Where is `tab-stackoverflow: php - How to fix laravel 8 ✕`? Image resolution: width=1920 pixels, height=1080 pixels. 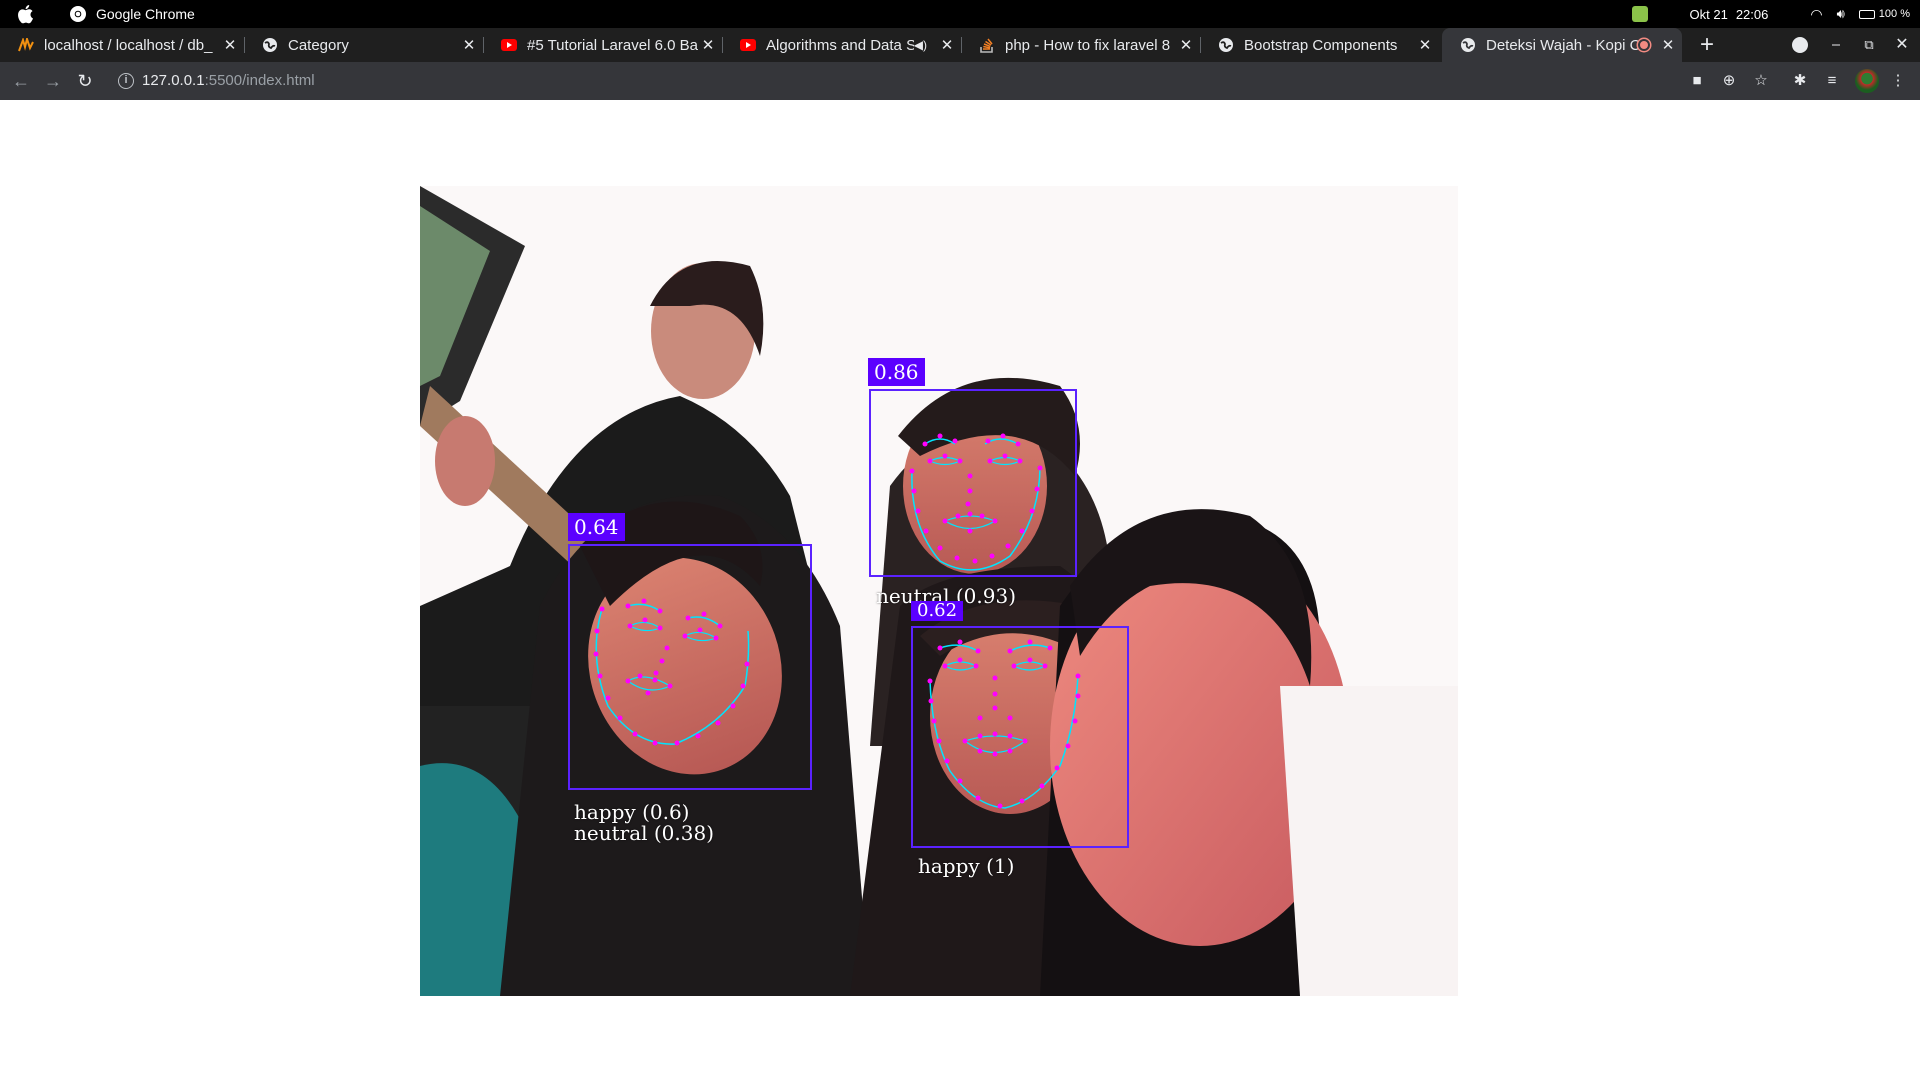 tab-stackoverflow: php - How to fix laravel 8 ✕ is located at coordinates (1080, 45).